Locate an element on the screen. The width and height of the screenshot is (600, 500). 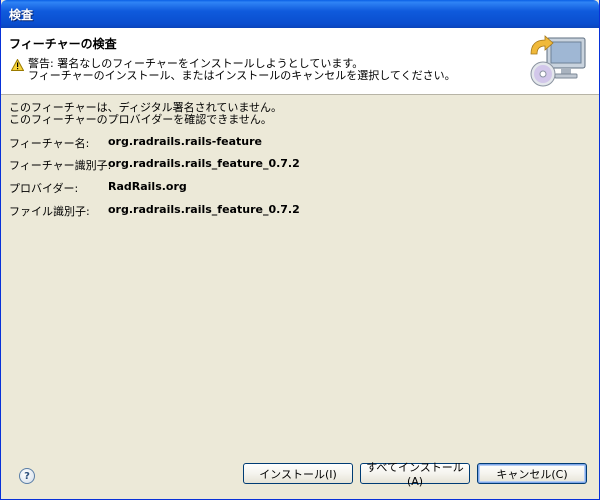
warning-line-2: フィーチャーのインストール、またはインストールのキャンセルを選択してください。 is located at coordinates (242, 75).